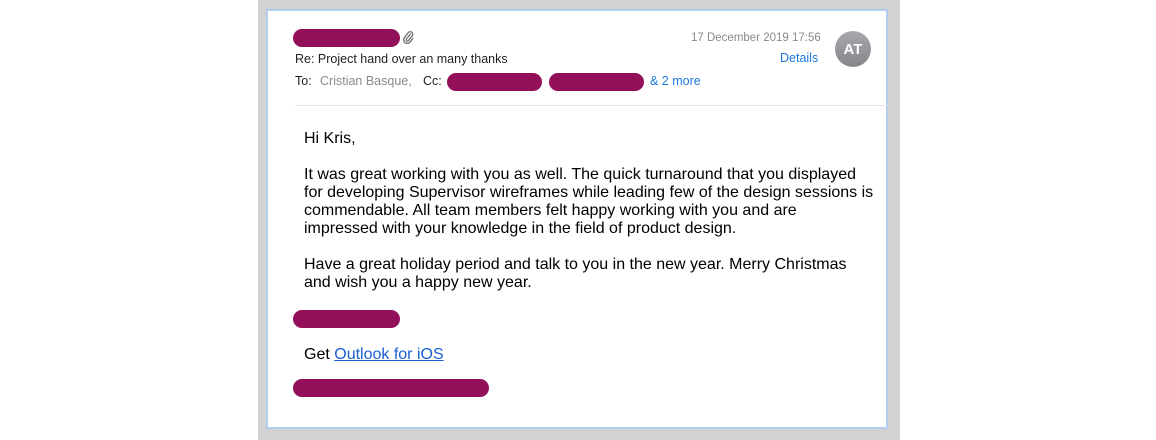  I want to click on message-subject: Re: Project hand over an many thanks, so click(401, 59).